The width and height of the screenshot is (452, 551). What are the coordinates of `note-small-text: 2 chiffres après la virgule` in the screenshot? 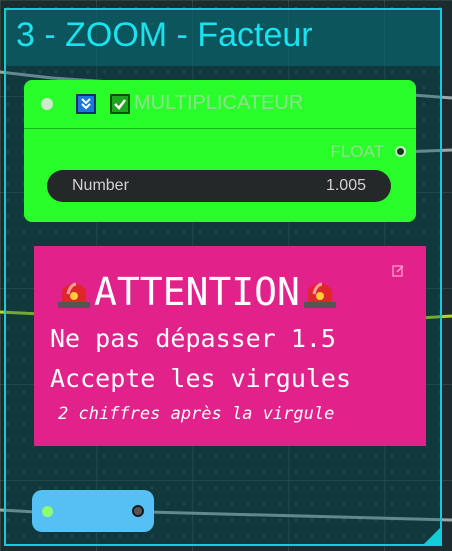 It's located at (196, 414).